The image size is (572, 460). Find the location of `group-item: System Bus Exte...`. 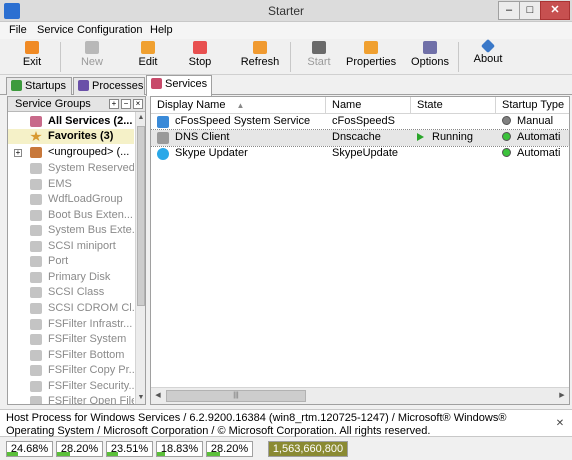

group-item: System Bus Exte... is located at coordinates (71, 230).